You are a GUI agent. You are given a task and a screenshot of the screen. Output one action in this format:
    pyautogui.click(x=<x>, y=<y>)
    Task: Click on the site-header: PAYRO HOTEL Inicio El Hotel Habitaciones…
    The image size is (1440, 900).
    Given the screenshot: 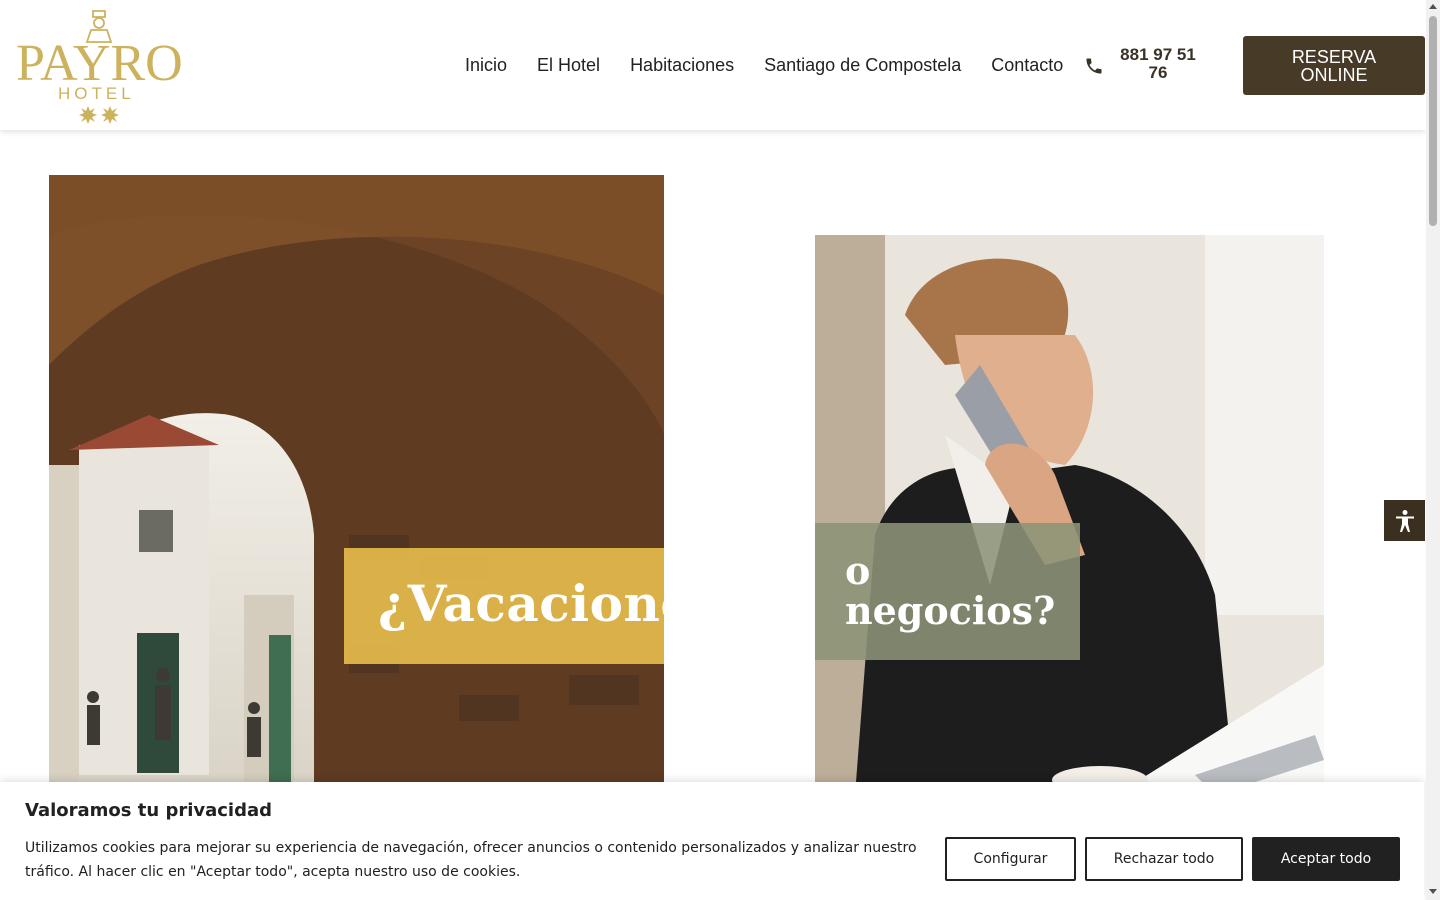 What is the action you would take?
    pyautogui.click(x=713, y=65)
    